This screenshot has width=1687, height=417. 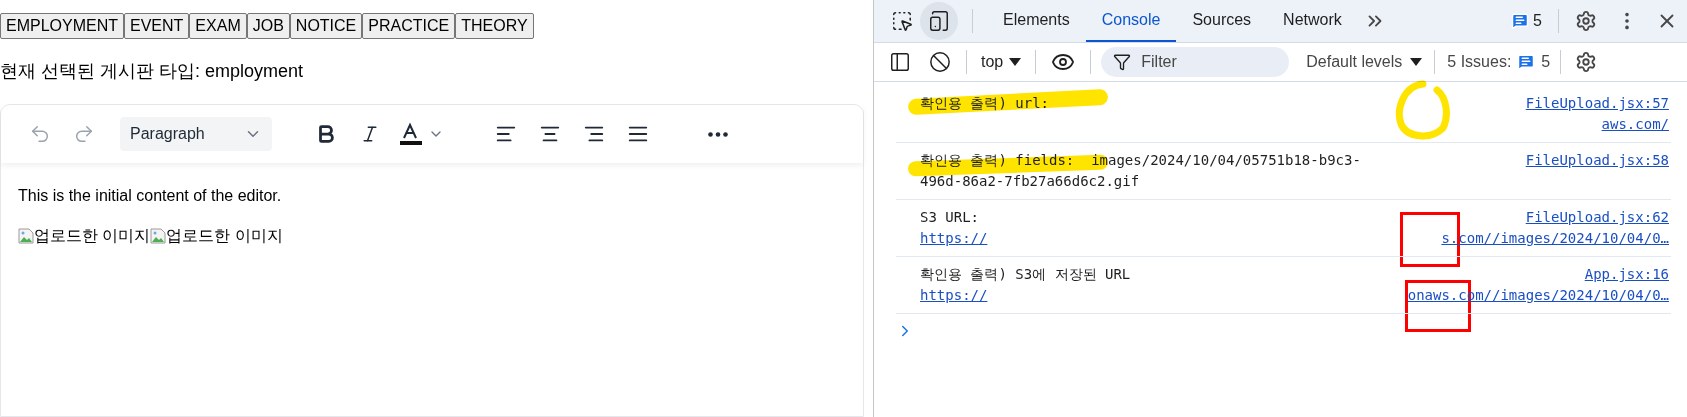 What do you see at coordinates (370, 134) in the screenshot?
I see `italic-icon` at bounding box center [370, 134].